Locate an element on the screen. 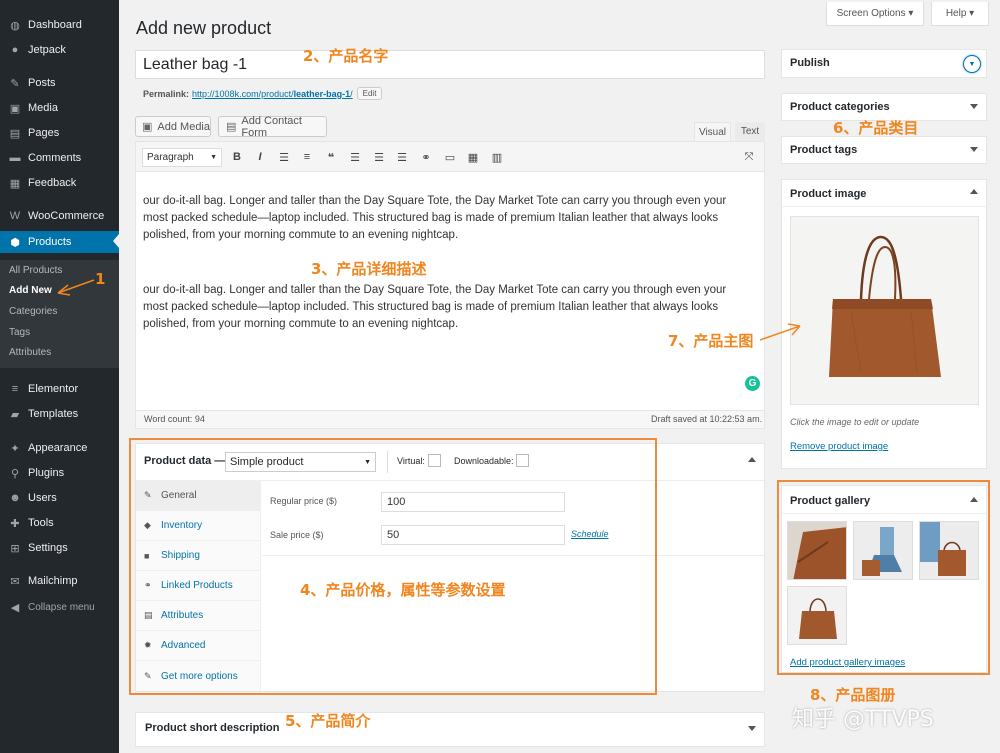  sidebar-item-label: Posts is located at coordinates (42, 83).